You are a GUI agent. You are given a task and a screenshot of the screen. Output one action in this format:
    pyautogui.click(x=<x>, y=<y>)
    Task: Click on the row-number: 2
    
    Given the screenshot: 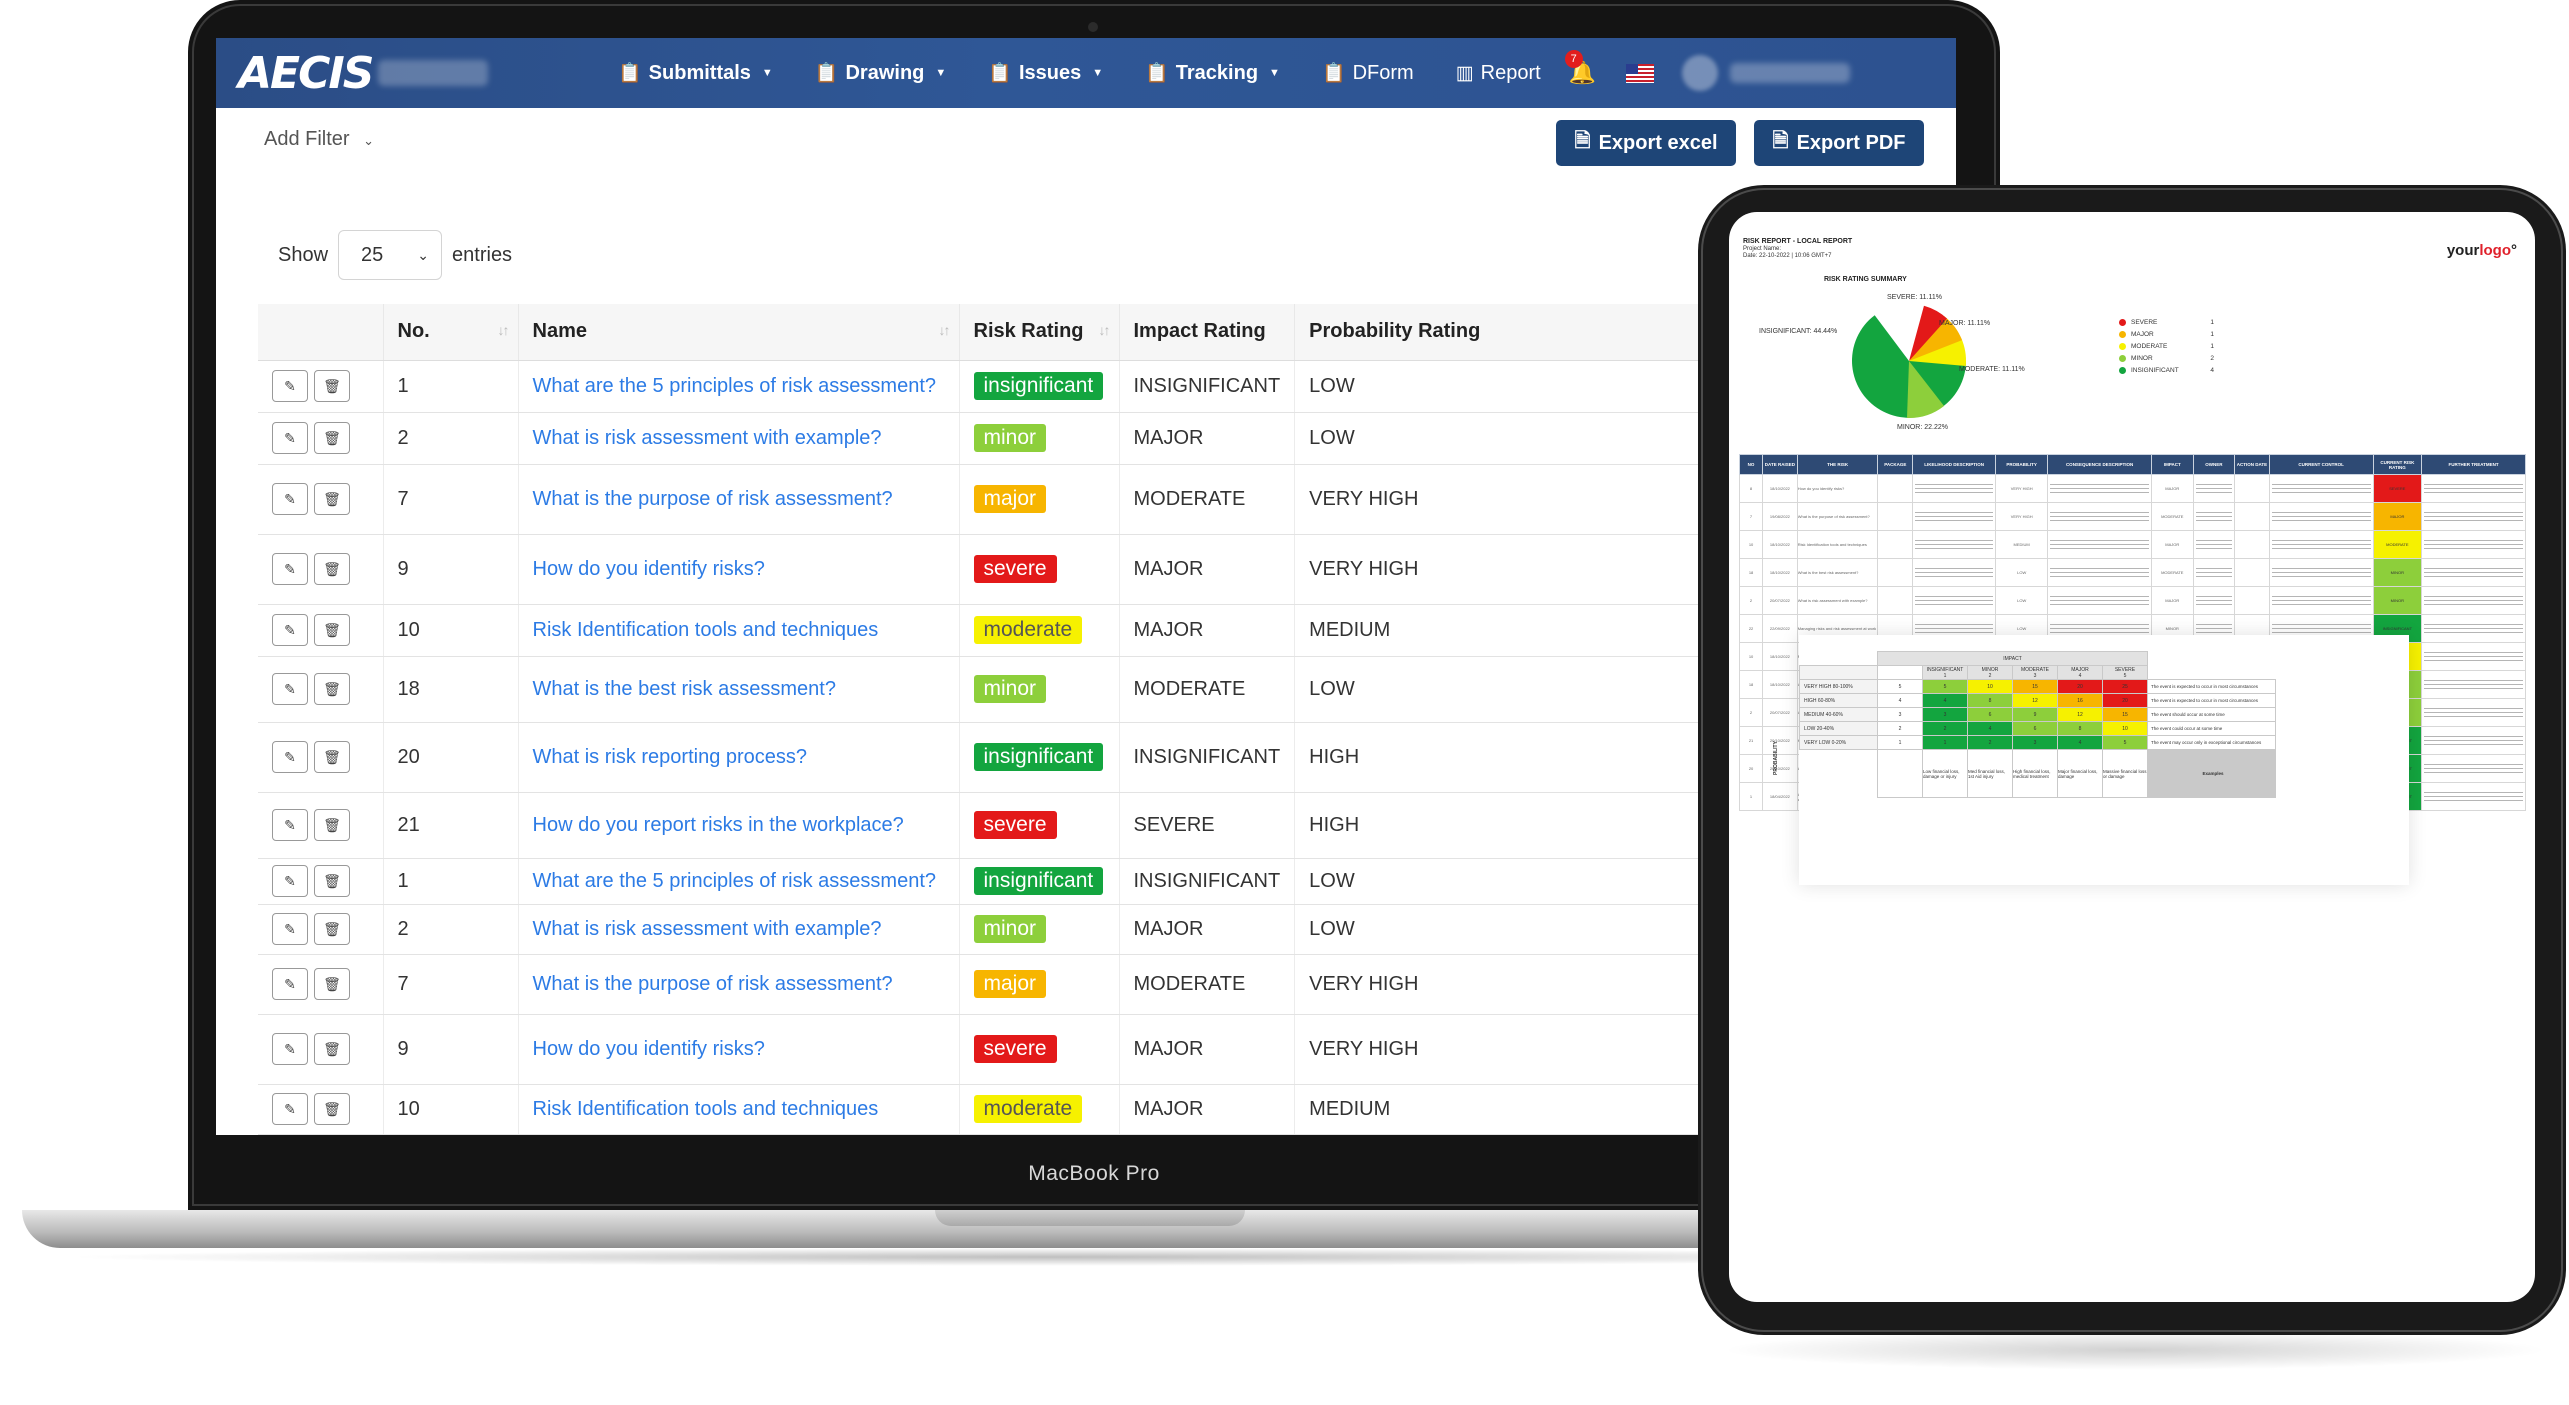 What is the action you would take?
    pyautogui.click(x=451, y=438)
    